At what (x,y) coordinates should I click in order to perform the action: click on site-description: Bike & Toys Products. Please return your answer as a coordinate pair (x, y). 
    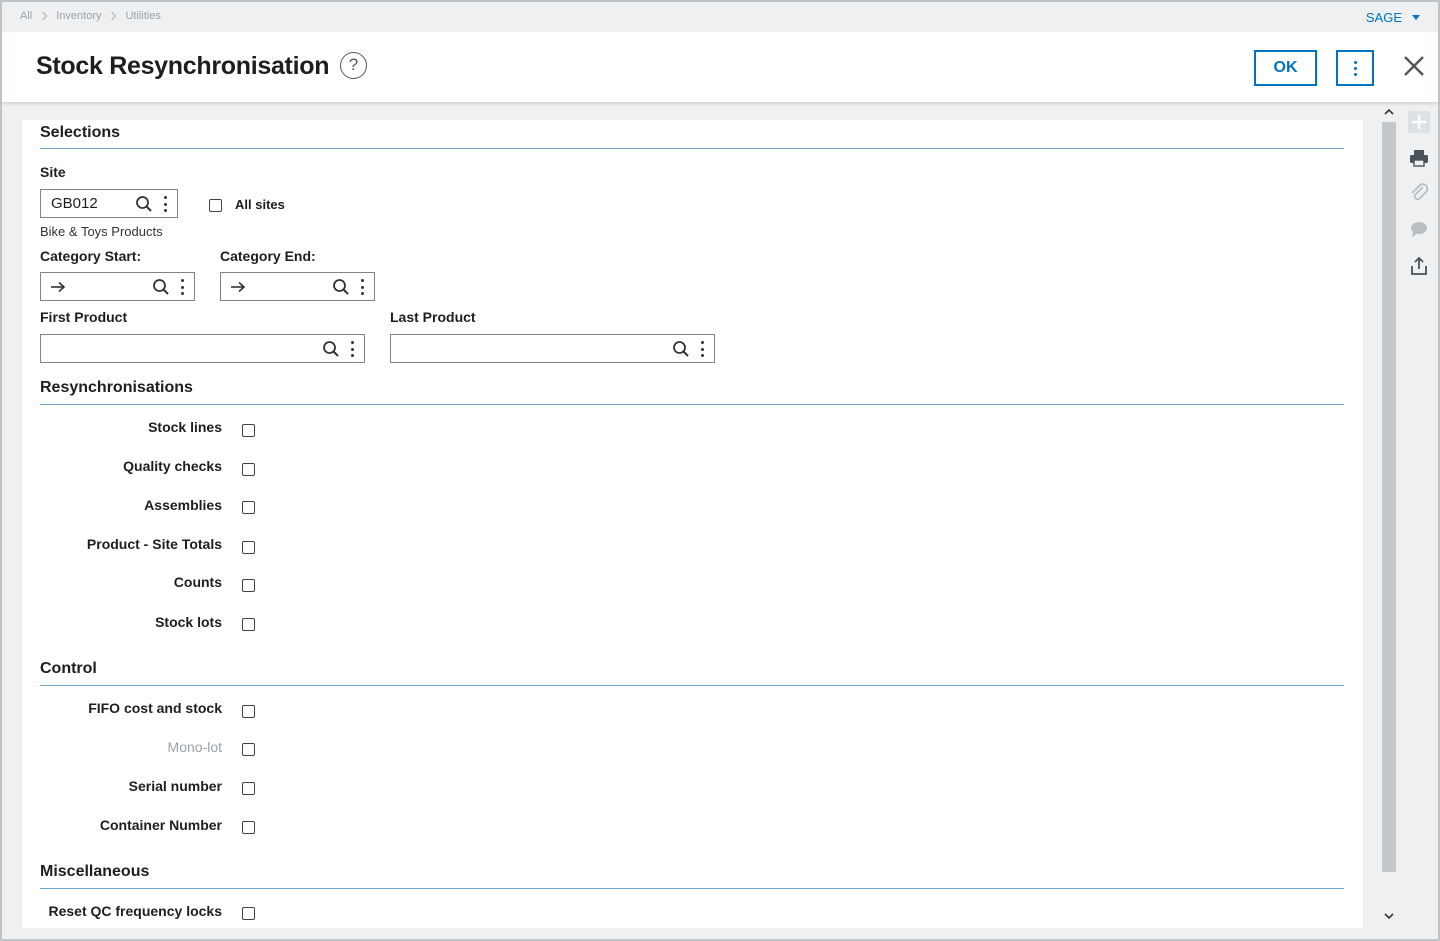
    Looking at the image, I should click on (101, 231).